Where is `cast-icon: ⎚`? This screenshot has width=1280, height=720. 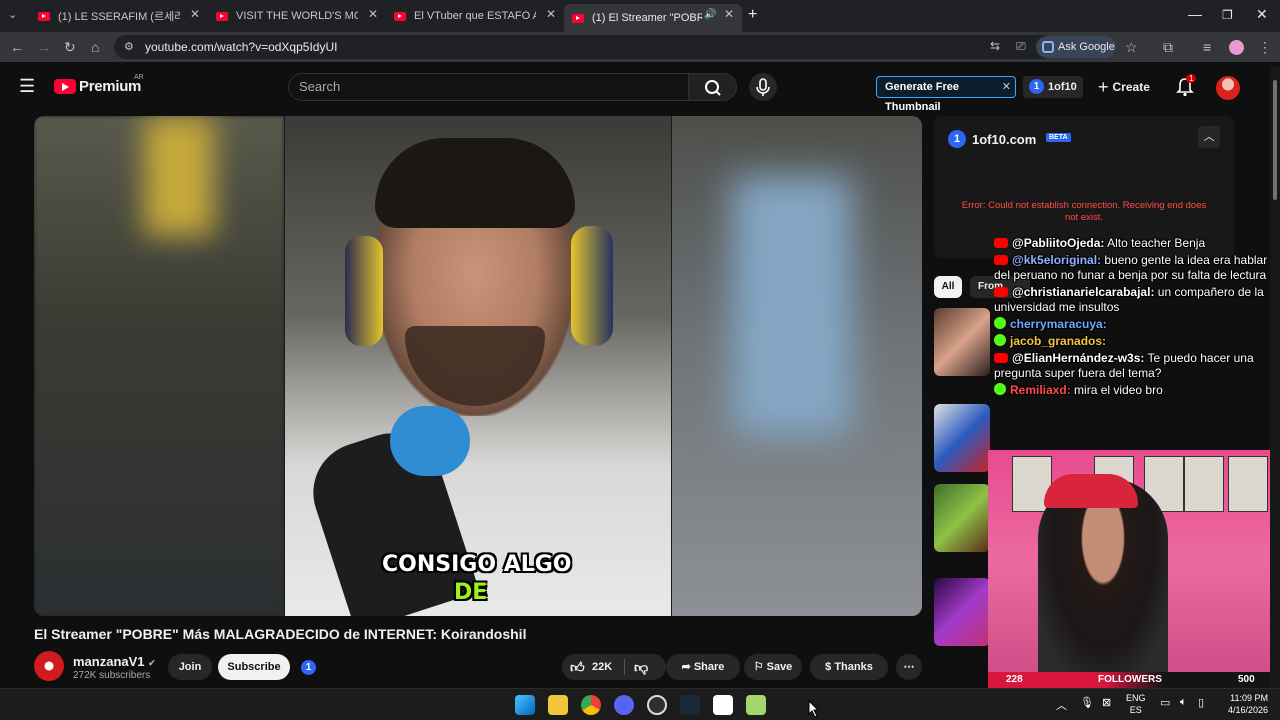
cast-icon: ⎚ is located at coordinates (1021, 46).